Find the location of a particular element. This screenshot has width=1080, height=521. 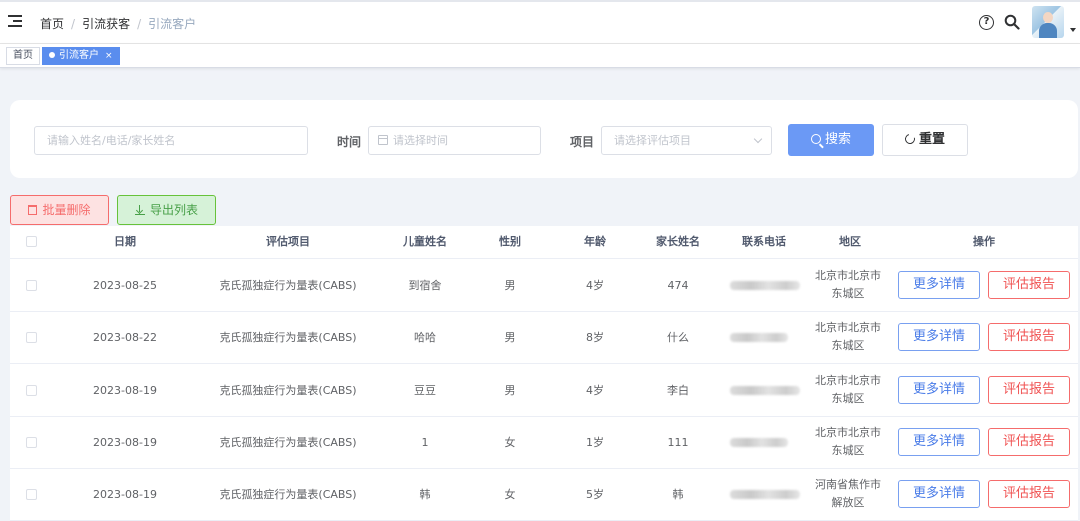

table-header: 日期 评估项目 儿童姓名 性别 年龄 家长姓名 联系电话 地区 操作 is located at coordinates (544, 242).